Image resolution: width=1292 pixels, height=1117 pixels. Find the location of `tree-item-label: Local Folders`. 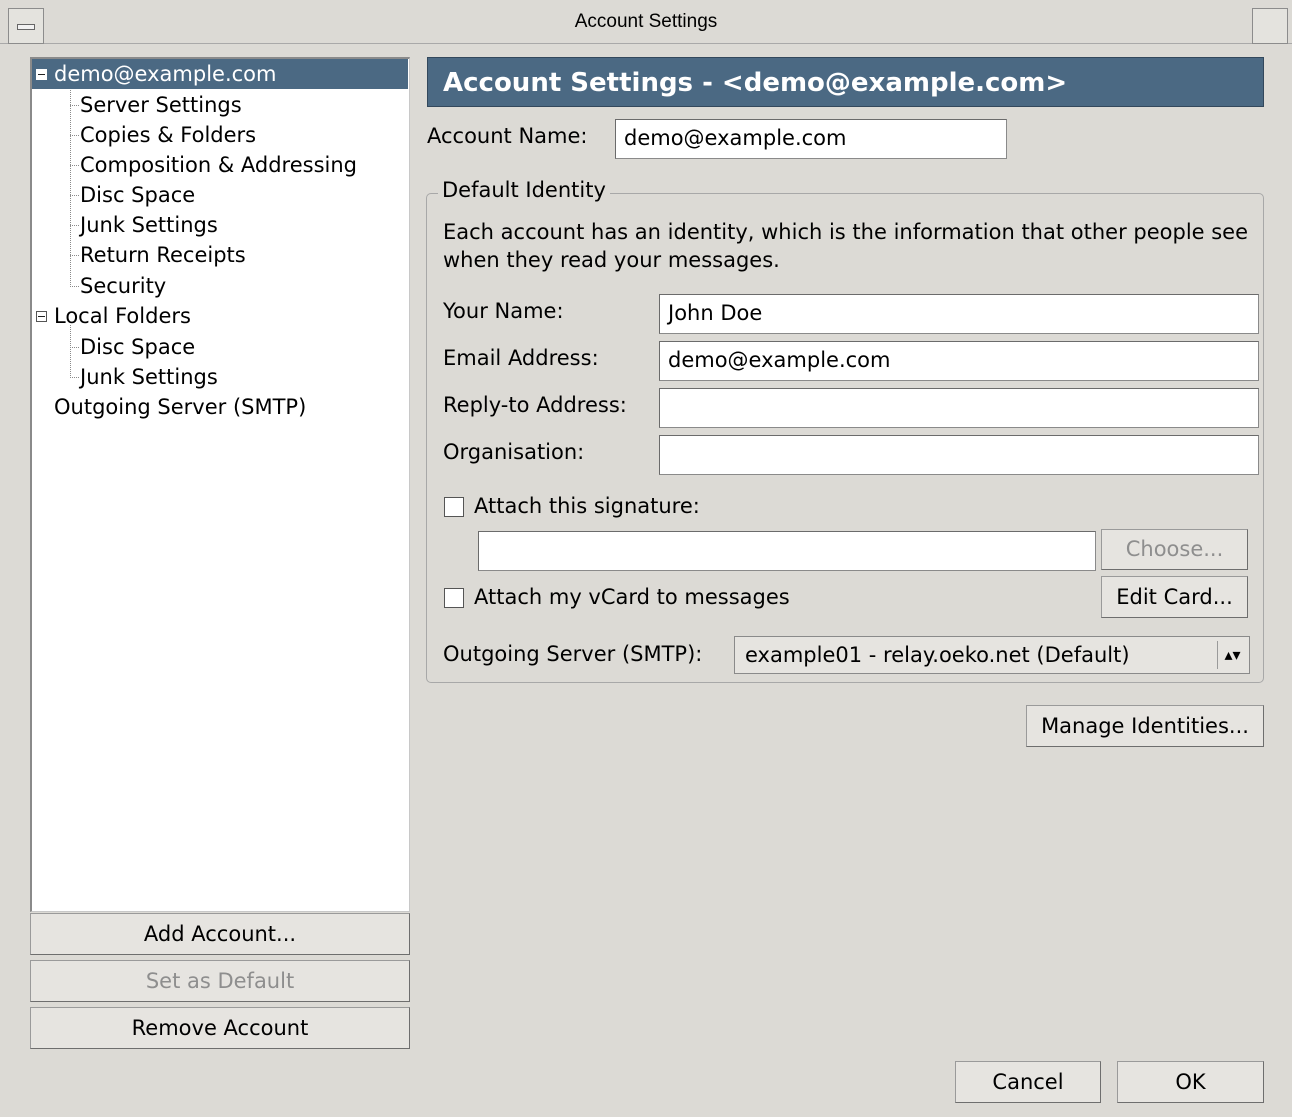

tree-item-label: Local Folders is located at coordinates (122, 316).